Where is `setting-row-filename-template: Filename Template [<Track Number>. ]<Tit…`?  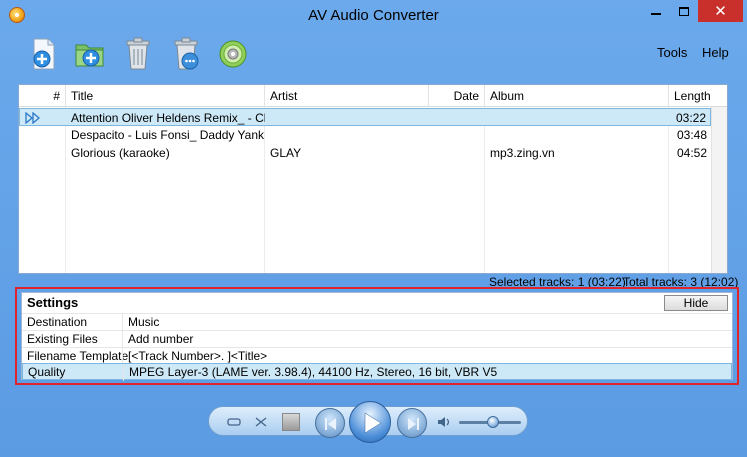
setting-row-filename-template: Filename Template [<Track Number>. ]<Tit… is located at coordinates (377, 356).